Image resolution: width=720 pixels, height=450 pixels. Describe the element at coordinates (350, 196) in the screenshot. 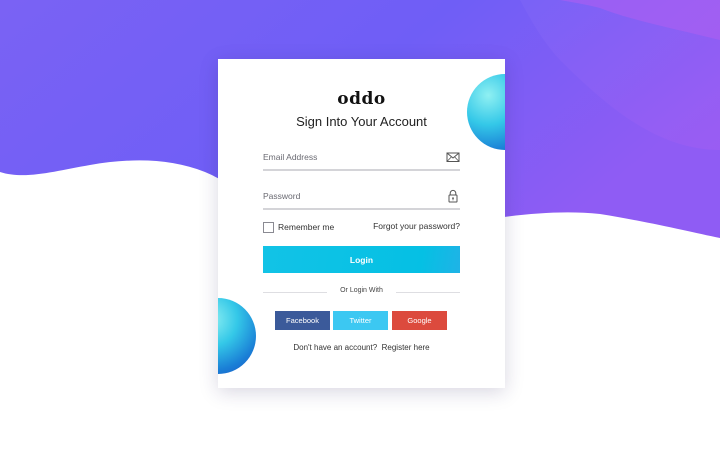

I see `password-field` at that location.